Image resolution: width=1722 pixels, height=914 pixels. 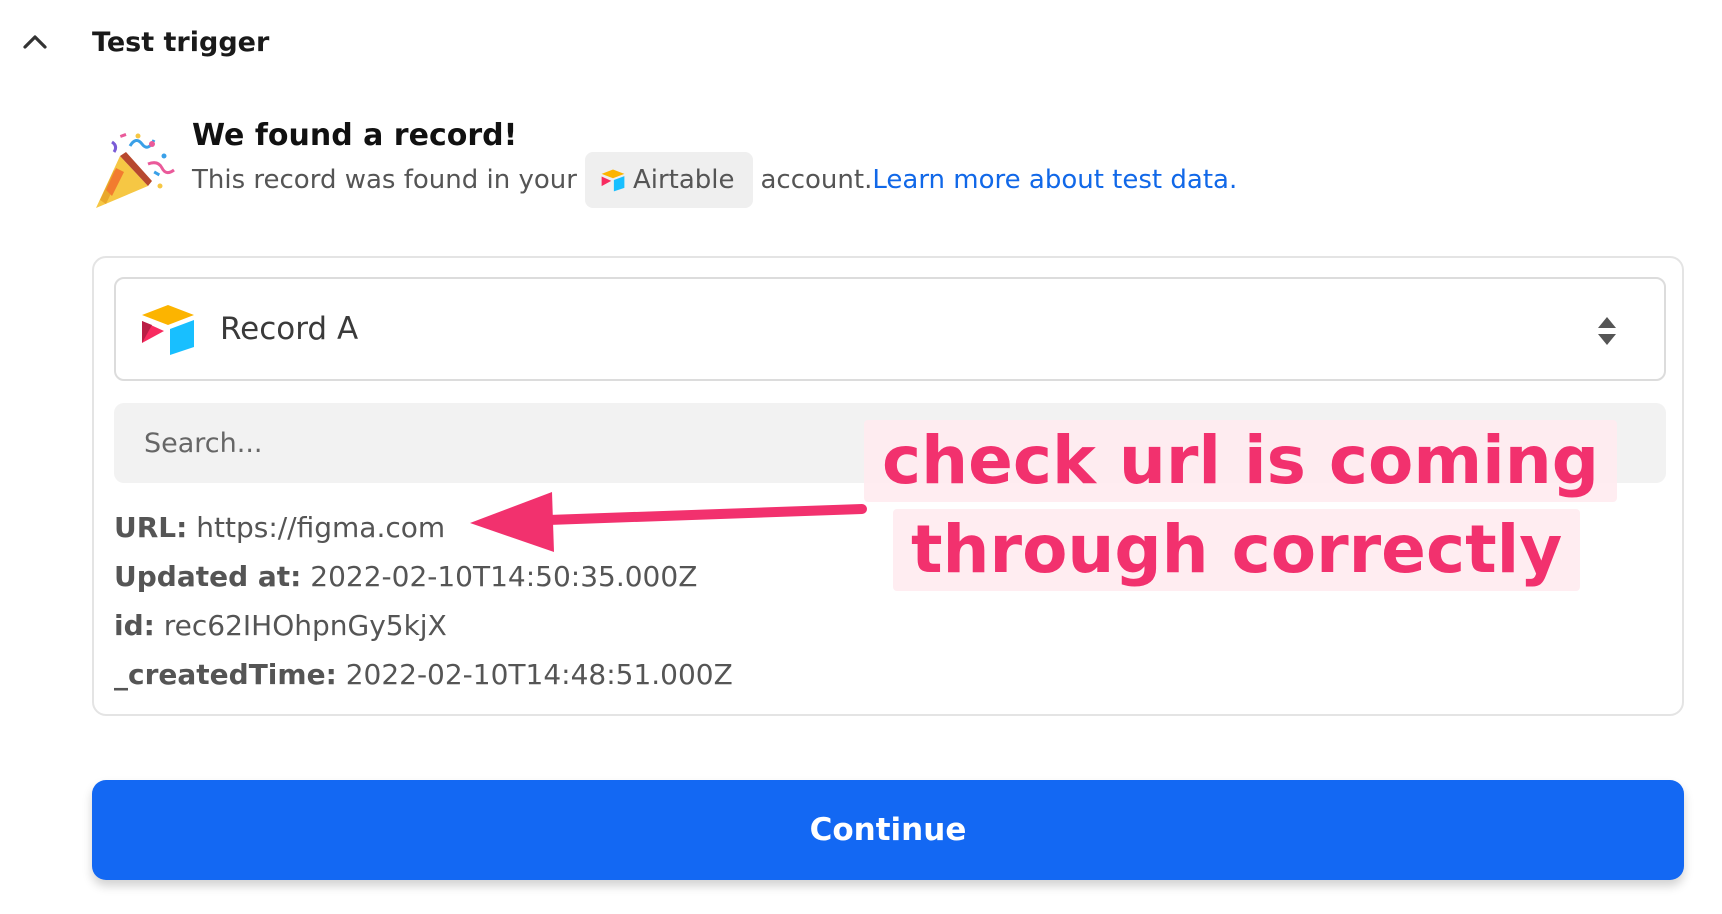 I want to click on party-popper-icon, so click(x=135, y=170).